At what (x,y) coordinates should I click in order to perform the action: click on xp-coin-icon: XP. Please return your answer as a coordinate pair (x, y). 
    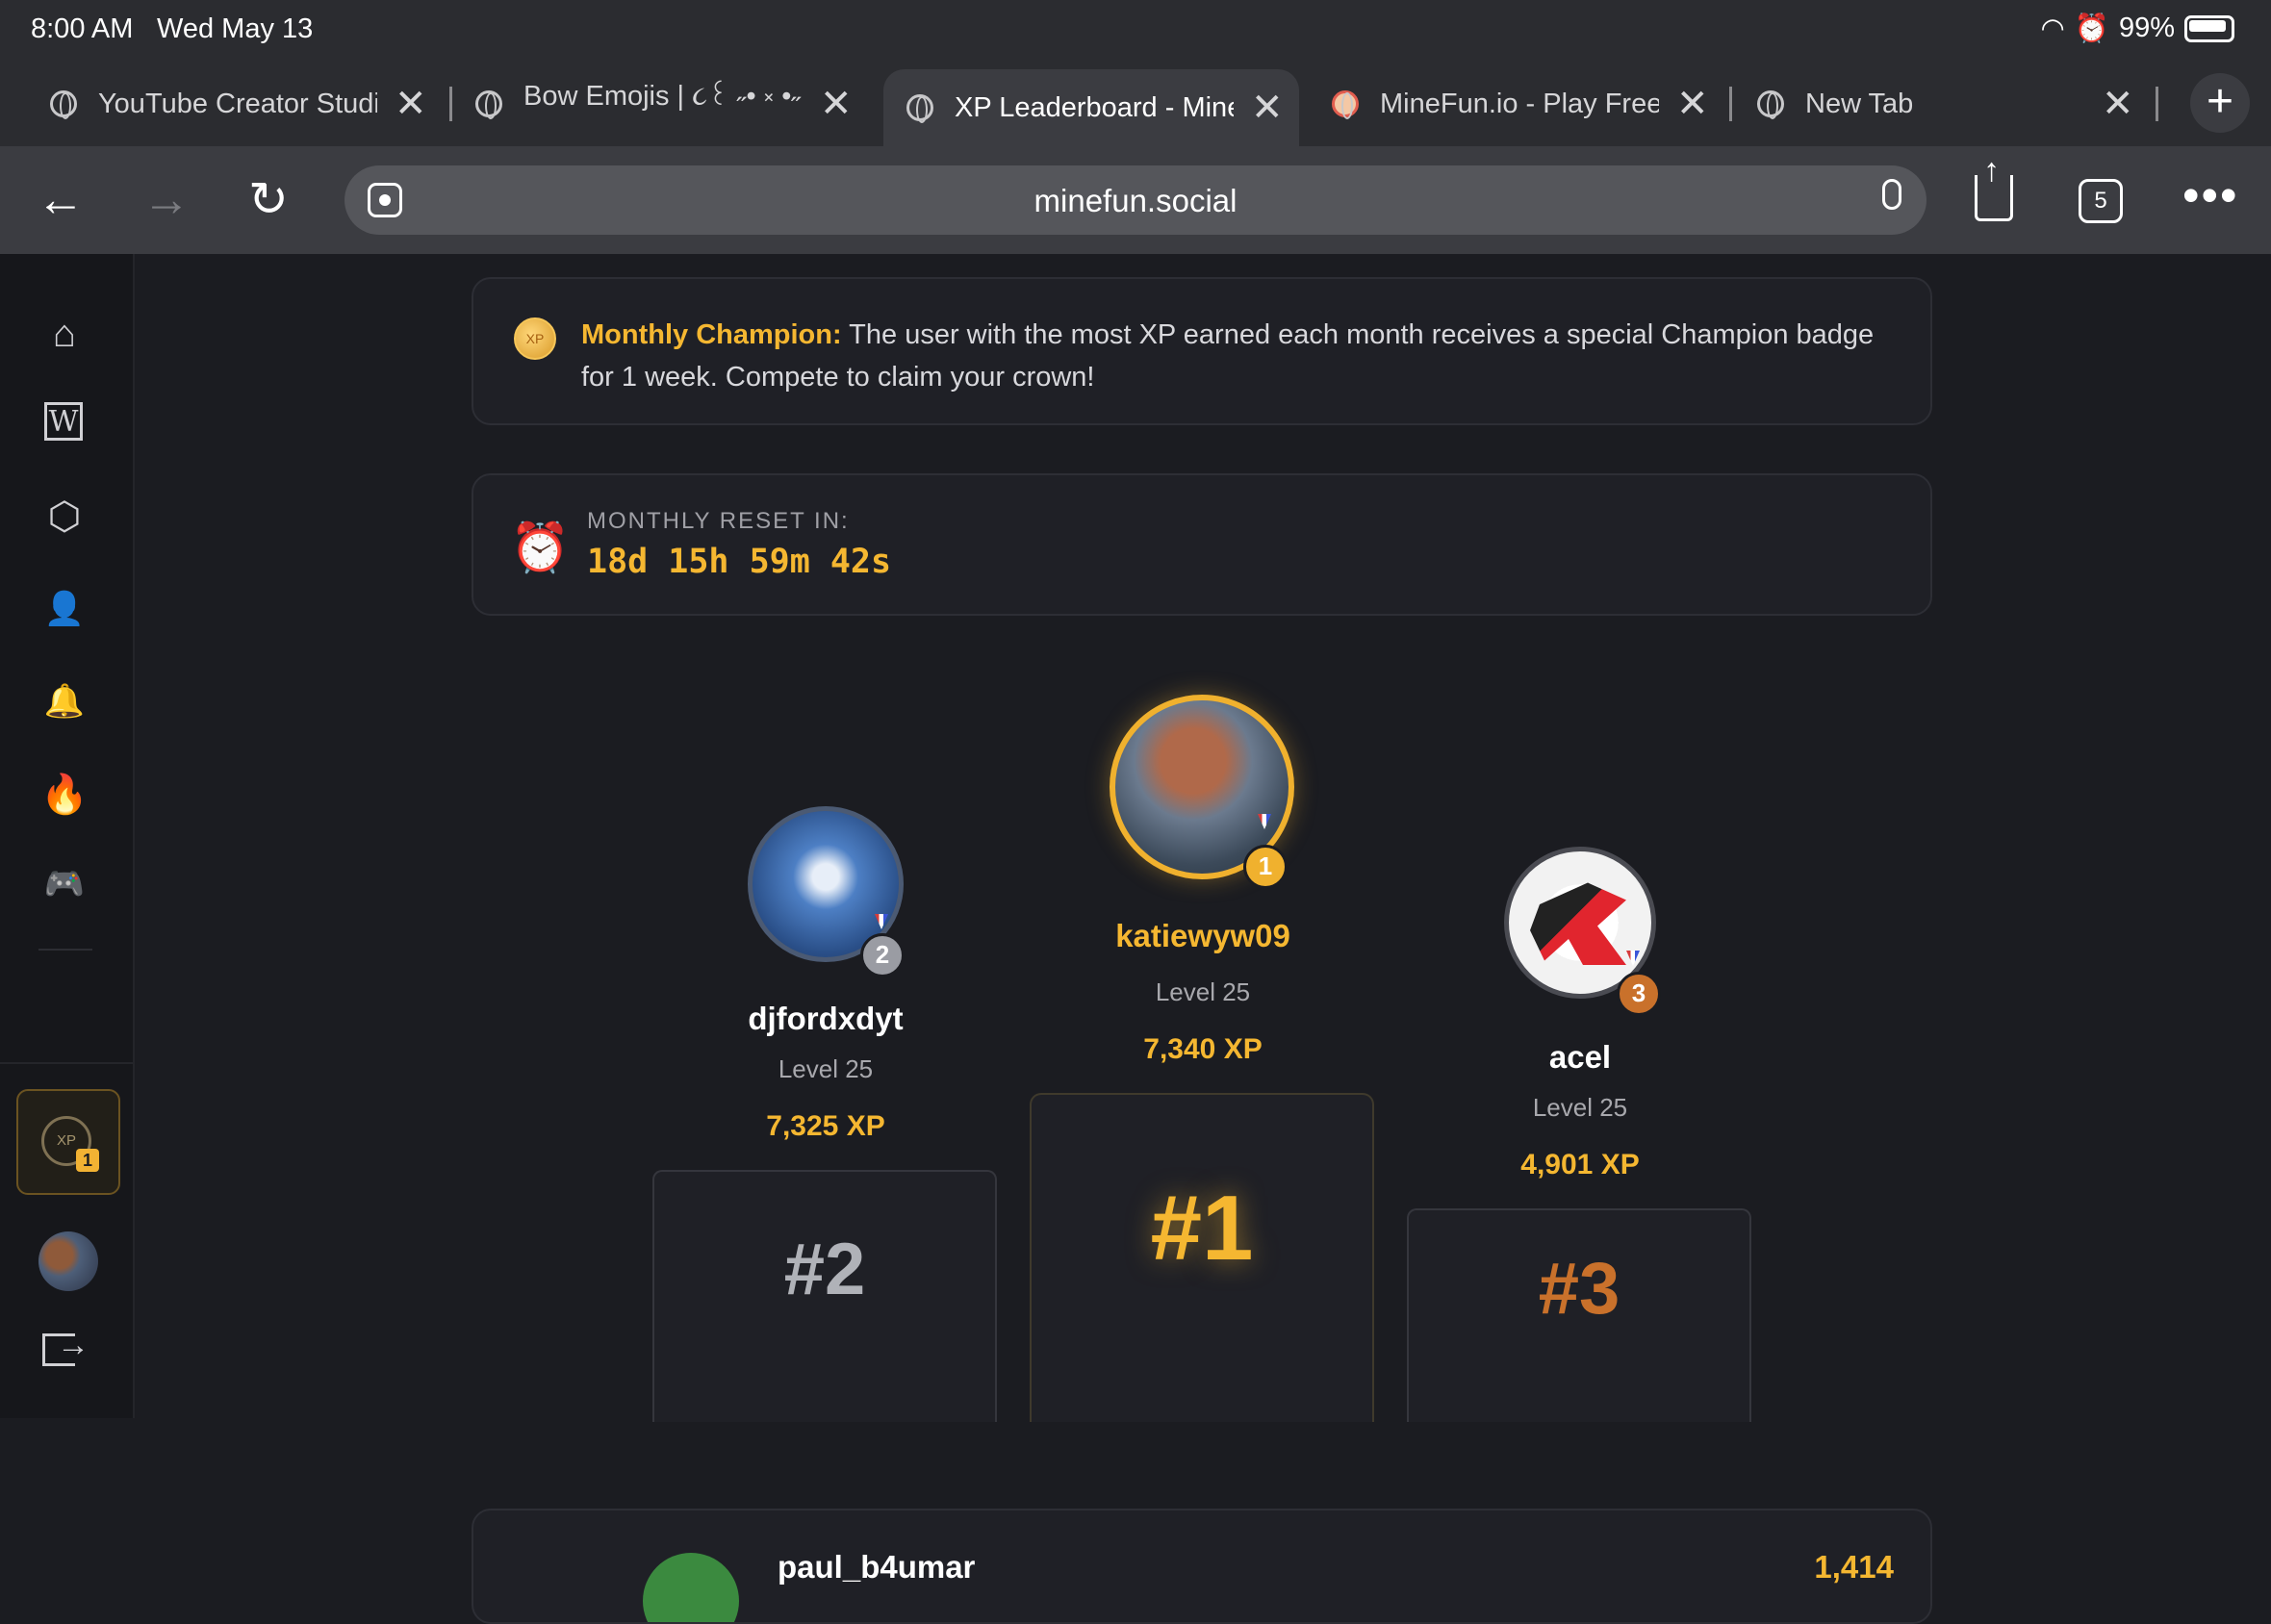
    Looking at the image, I should click on (535, 338).